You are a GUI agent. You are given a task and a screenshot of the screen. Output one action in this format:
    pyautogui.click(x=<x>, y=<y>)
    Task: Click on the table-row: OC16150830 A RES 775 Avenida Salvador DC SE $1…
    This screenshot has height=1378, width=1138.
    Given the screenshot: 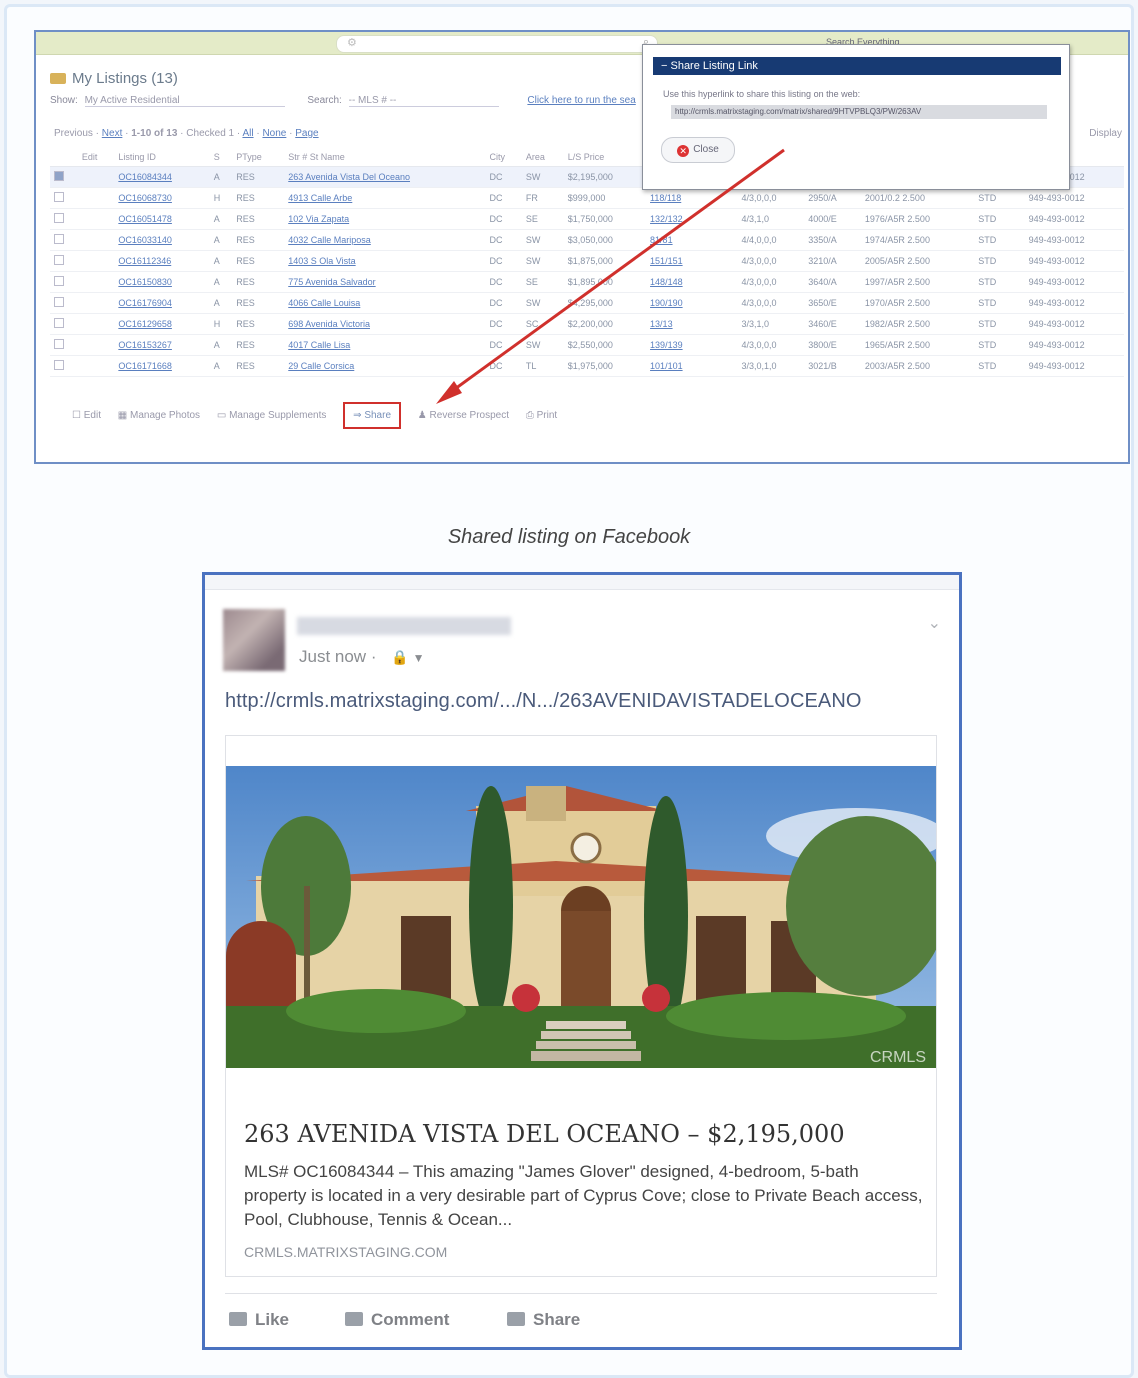 What is the action you would take?
    pyautogui.click(x=587, y=282)
    